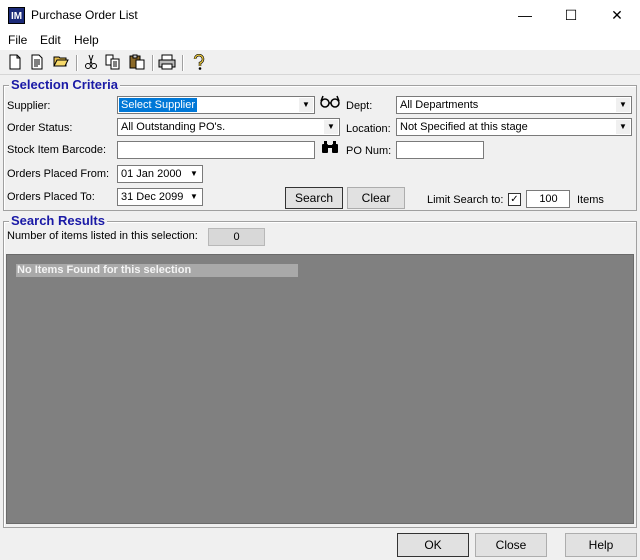  What do you see at coordinates (51, 197) in the screenshot?
I see `orders-to-label: Orders Placed To:` at bounding box center [51, 197].